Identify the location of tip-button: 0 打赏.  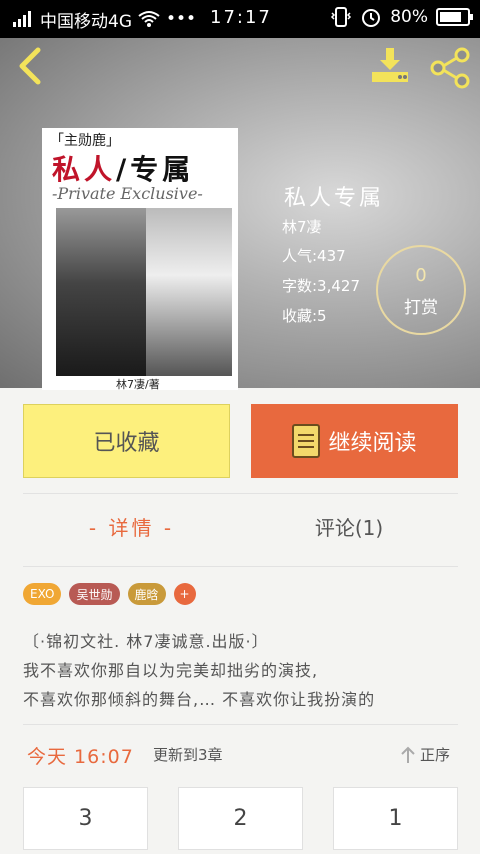
(421, 290).